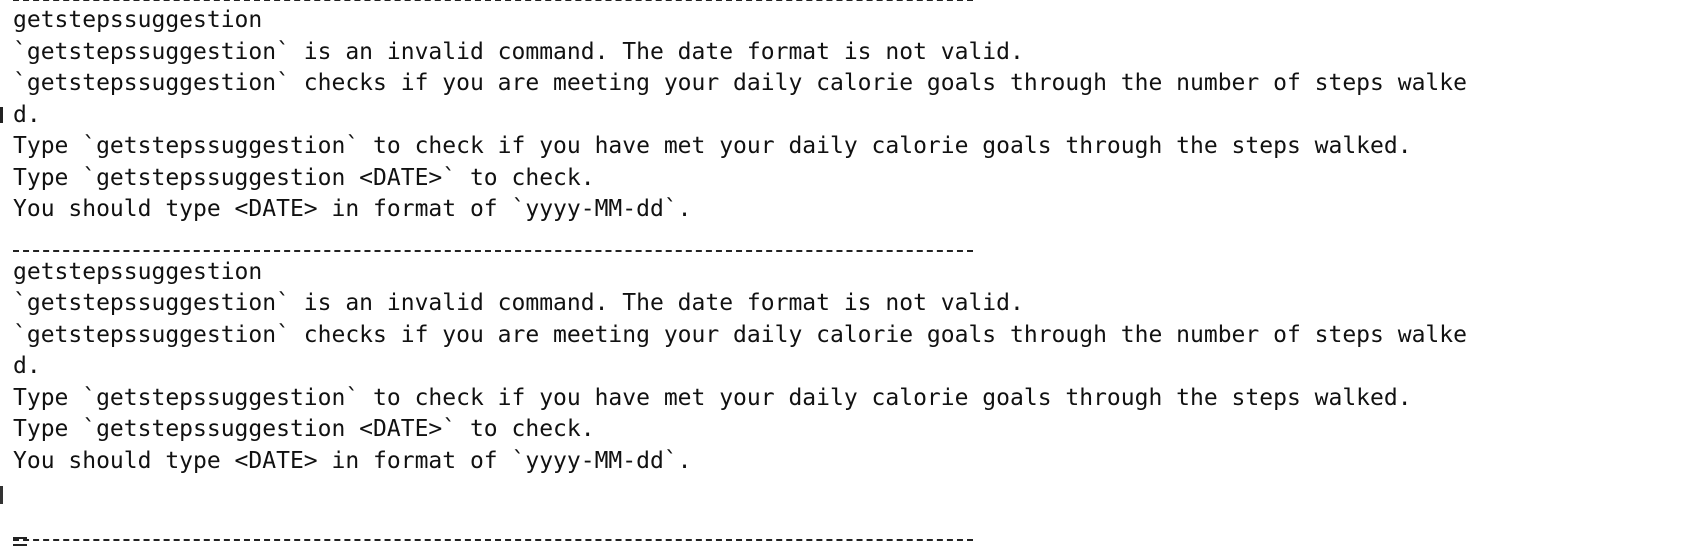 The height and width of the screenshot is (550, 1698). Describe the element at coordinates (1, 495) in the screenshot. I see `scroll-marker` at that location.